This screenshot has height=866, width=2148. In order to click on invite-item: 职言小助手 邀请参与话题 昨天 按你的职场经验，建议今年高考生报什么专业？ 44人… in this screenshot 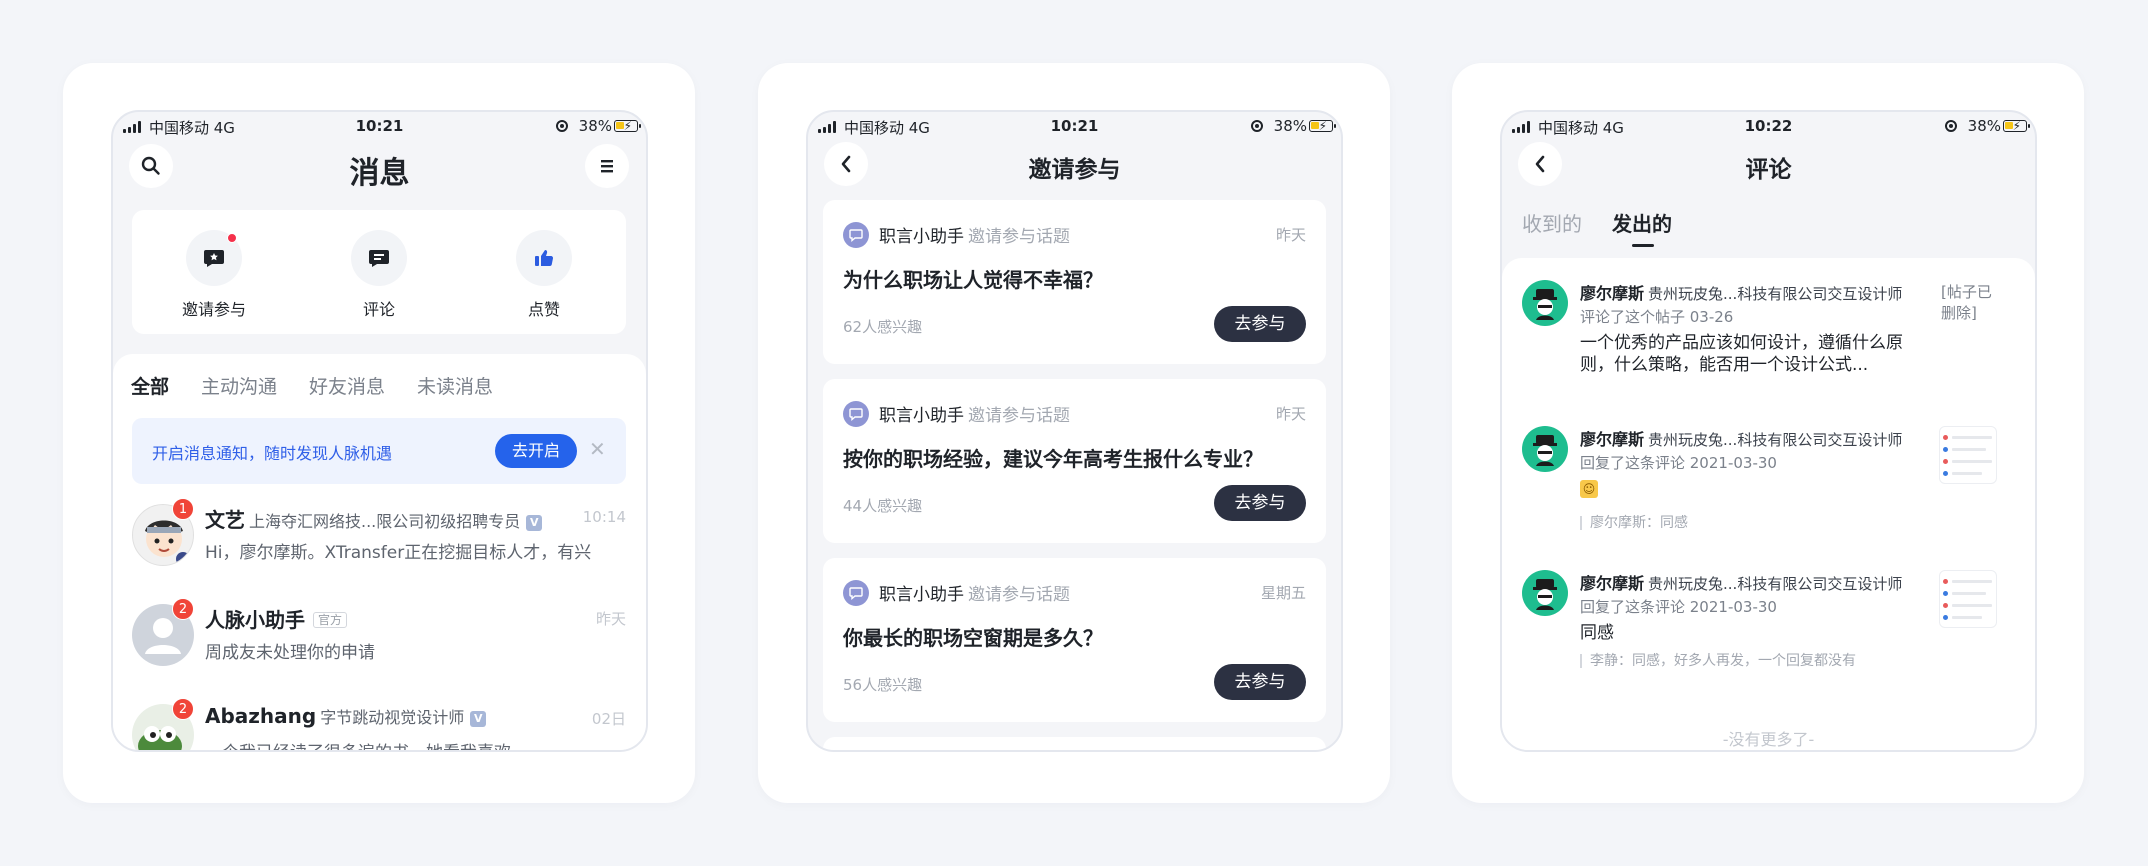, I will do `click(1074, 461)`.